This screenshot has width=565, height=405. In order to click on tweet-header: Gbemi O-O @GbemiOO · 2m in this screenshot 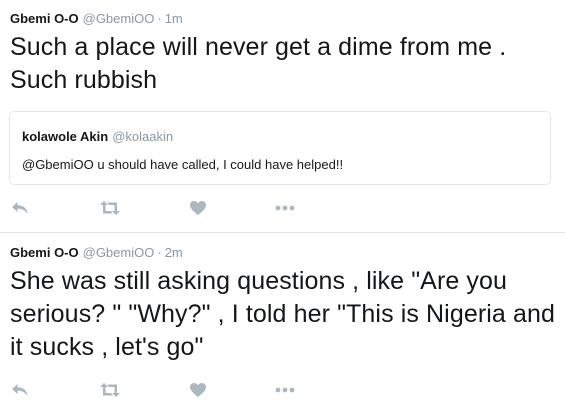, I will do `click(96, 253)`.